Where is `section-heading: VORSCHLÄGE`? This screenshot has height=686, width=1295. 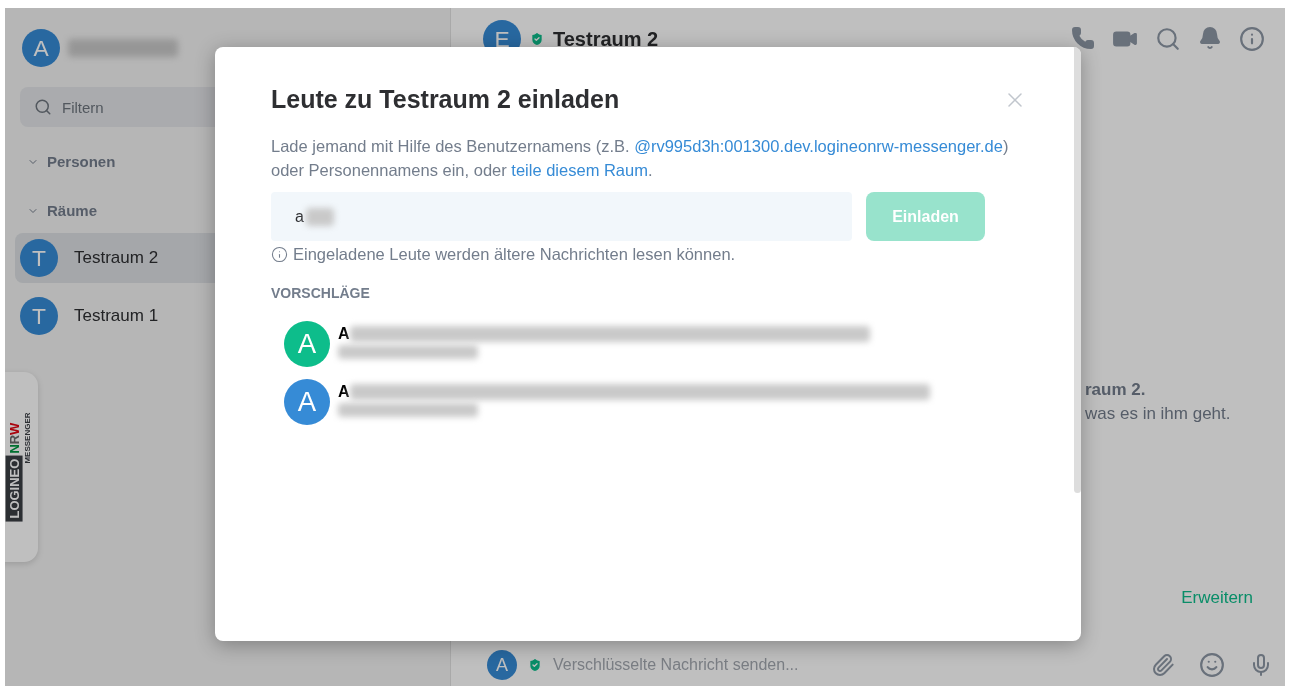
section-heading: VORSCHLÄGE is located at coordinates (321, 293).